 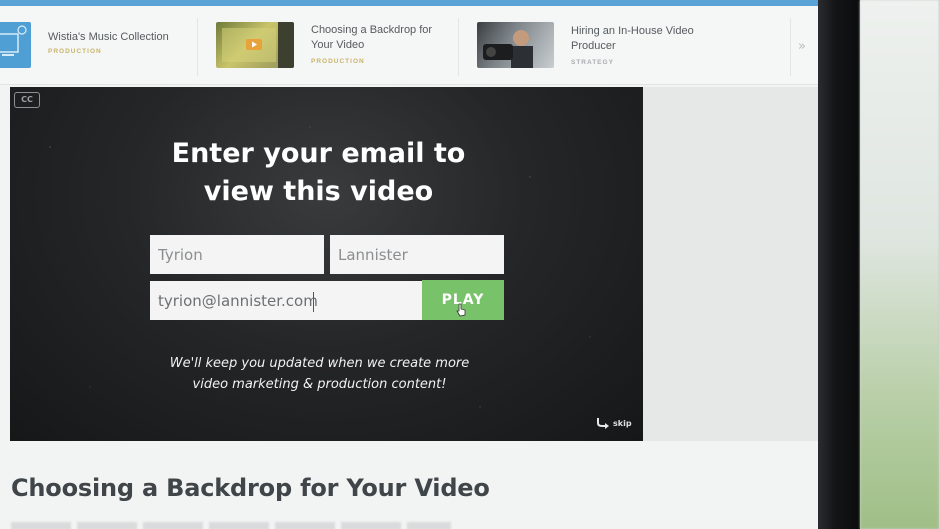 What do you see at coordinates (318, 153) in the screenshot?
I see `headline-line: Enter your email to` at bounding box center [318, 153].